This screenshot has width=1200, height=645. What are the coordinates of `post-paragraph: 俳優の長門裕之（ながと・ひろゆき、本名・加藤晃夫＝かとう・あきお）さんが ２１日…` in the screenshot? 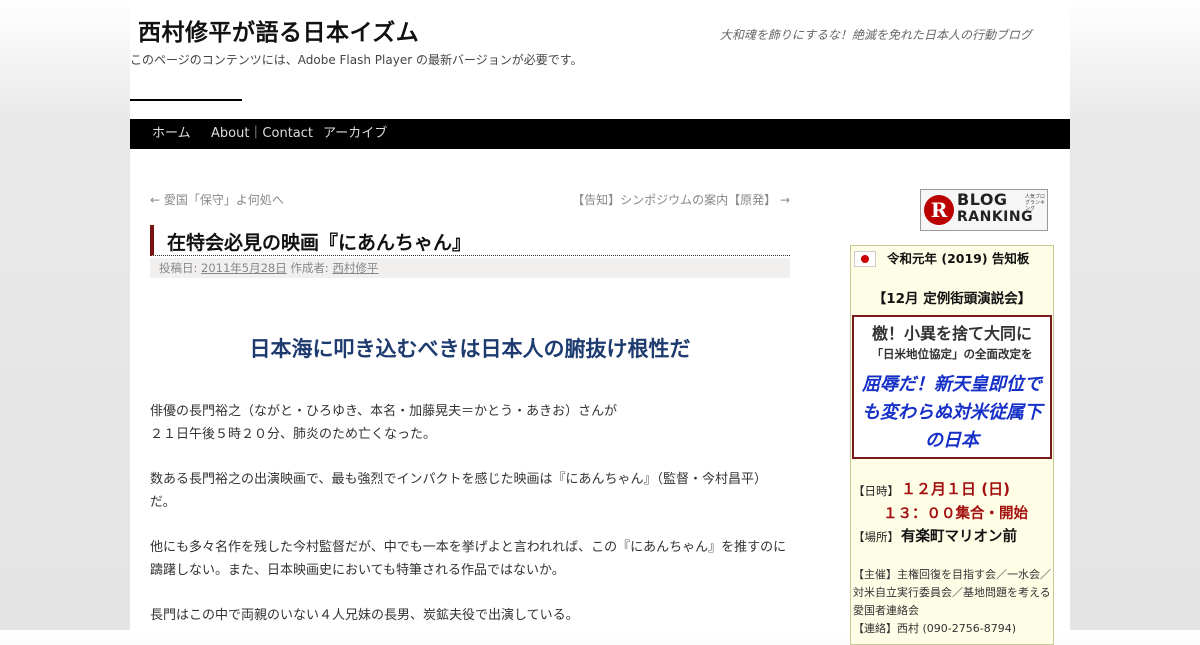 It's located at (472, 423).